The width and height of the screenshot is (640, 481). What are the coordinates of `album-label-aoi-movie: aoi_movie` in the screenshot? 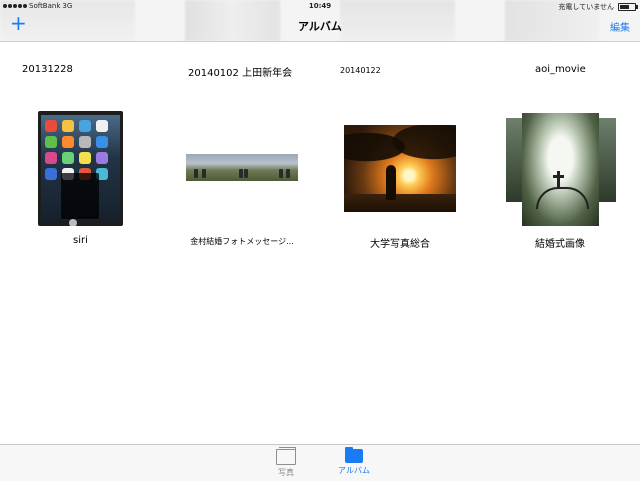 It's located at (560, 69).